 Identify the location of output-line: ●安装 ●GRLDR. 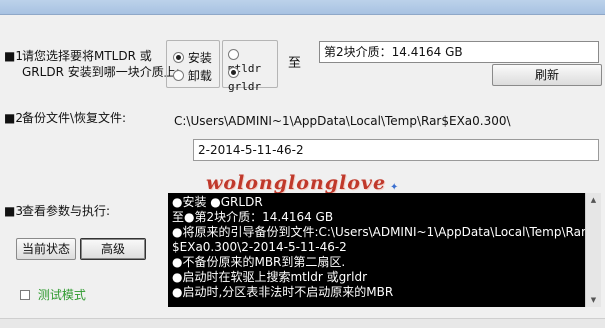
(217, 202).